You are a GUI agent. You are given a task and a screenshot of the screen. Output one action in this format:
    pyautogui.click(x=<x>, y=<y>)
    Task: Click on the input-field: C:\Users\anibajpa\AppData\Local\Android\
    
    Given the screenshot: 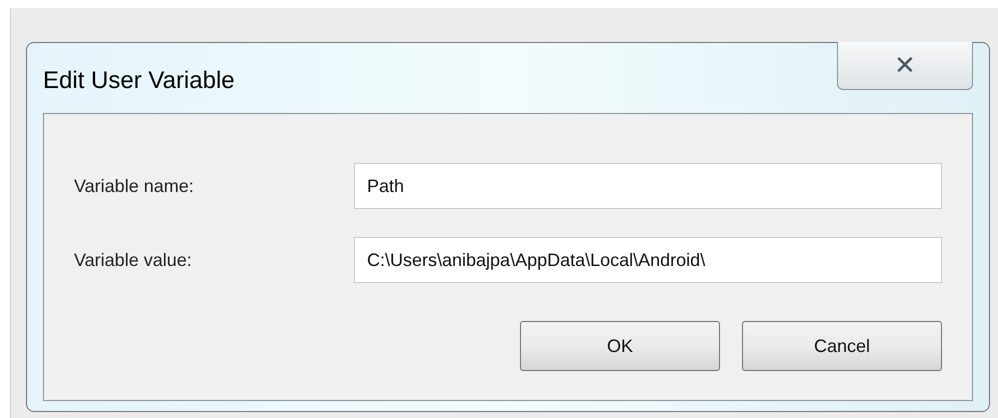 What is the action you would take?
    pyautogui.click(x=648, y=260)
    